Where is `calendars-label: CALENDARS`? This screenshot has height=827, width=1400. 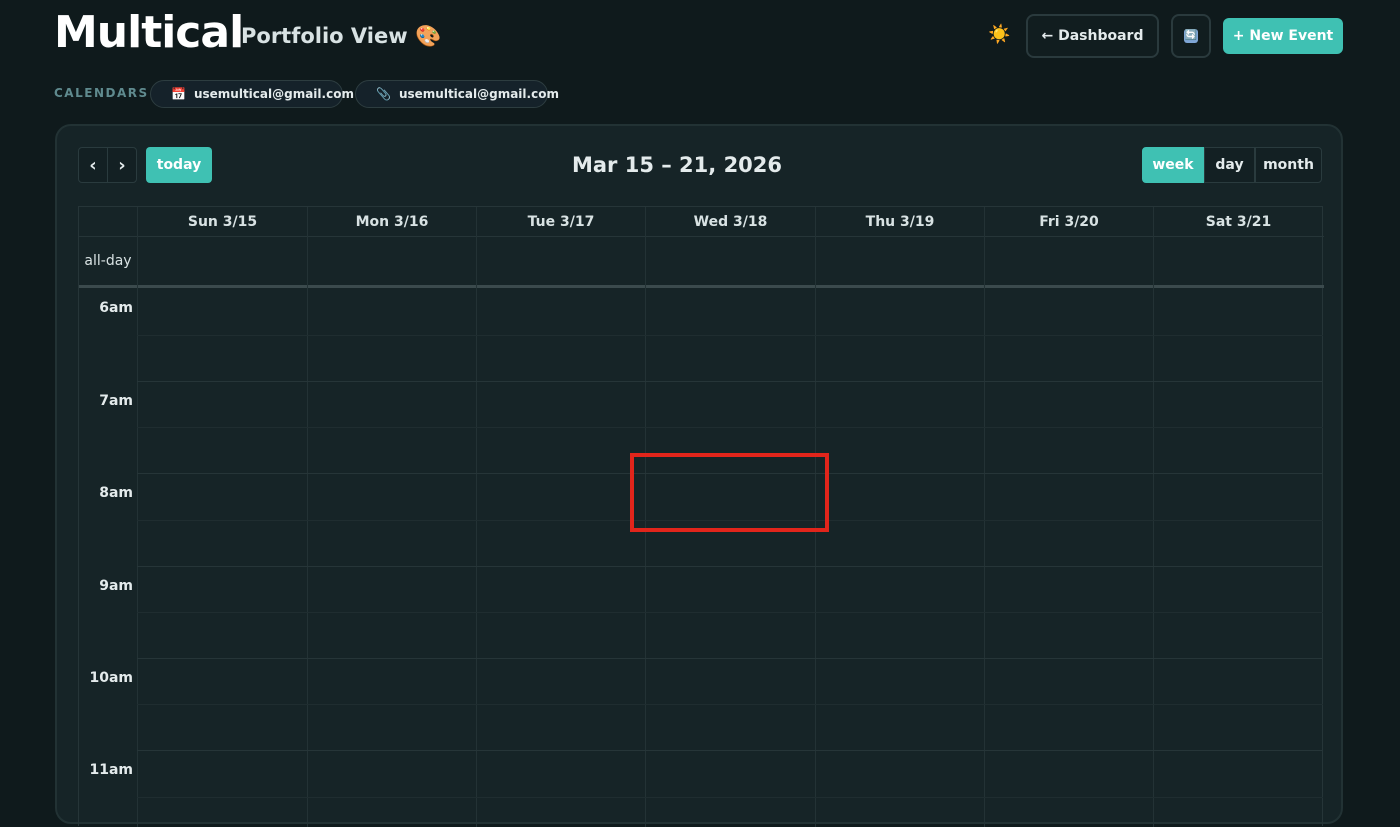 calendars-label: CALENDARS is located at coordinates (101, 93).